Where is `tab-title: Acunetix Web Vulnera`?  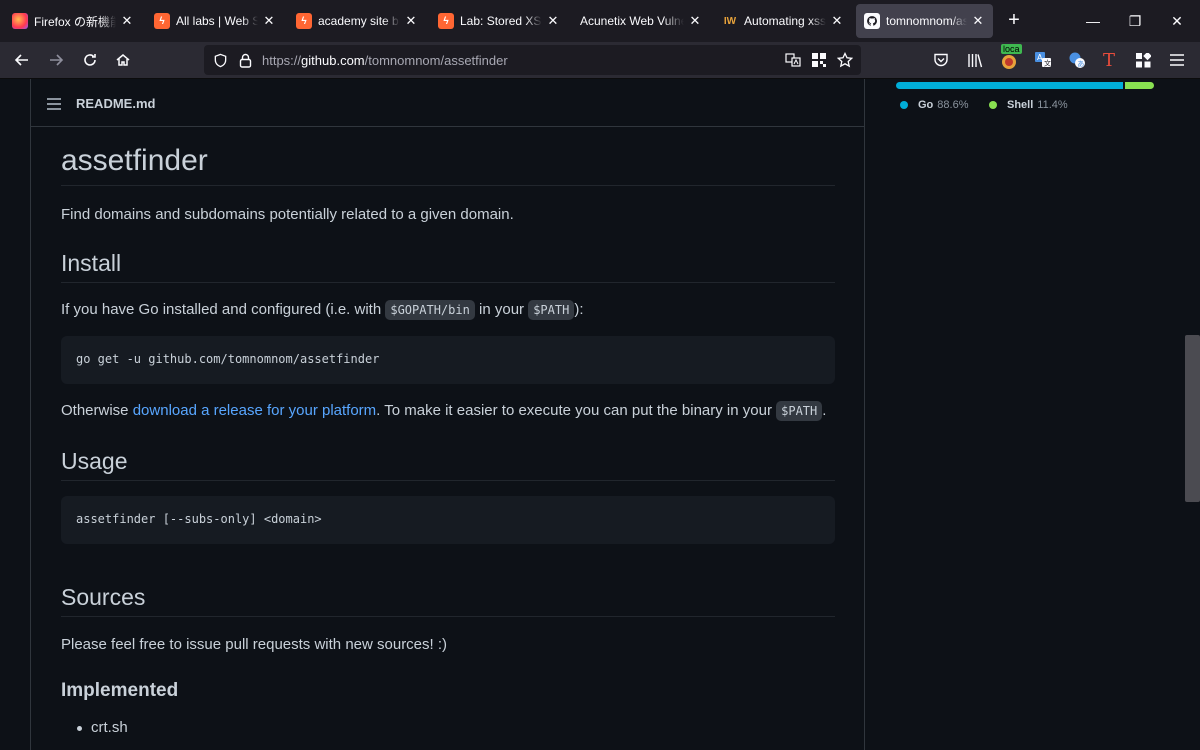
tab-title: Acunetix Web Vulnera is located at coordinates (632, 21).